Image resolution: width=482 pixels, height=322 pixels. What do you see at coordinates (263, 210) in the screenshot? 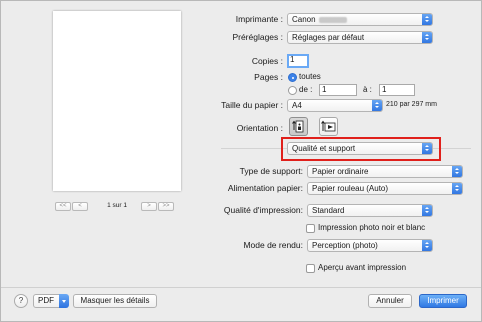
I see `print-quality-label: Qualité d'impression:` at bounding box center [263, 210].